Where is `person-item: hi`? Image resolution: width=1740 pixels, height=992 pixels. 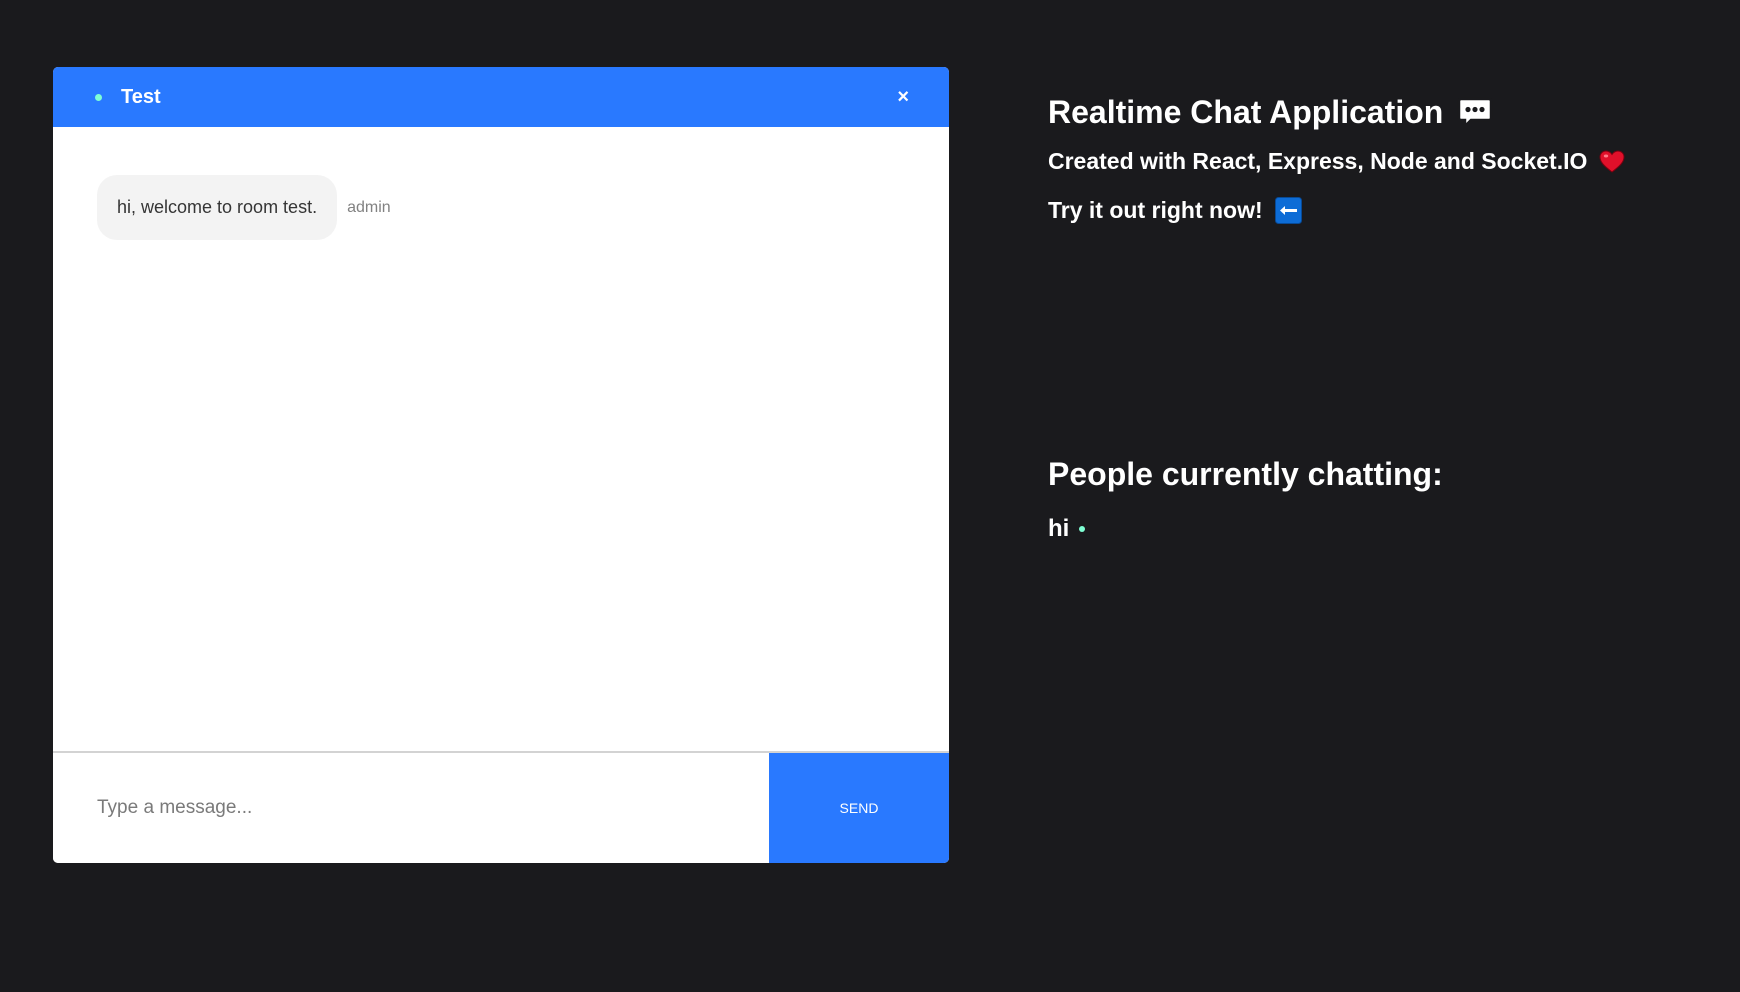 person-item: hi is located at coordinates (1245, 529).